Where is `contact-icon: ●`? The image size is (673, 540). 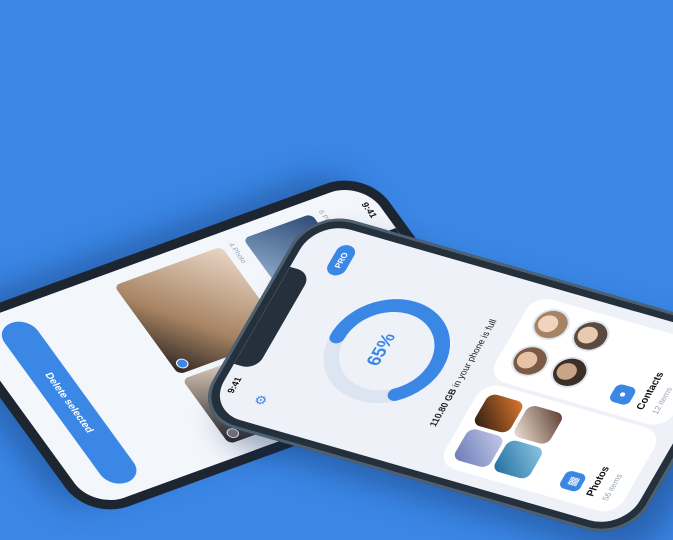 contact-icon: ● is located at coordinates (622, 395).